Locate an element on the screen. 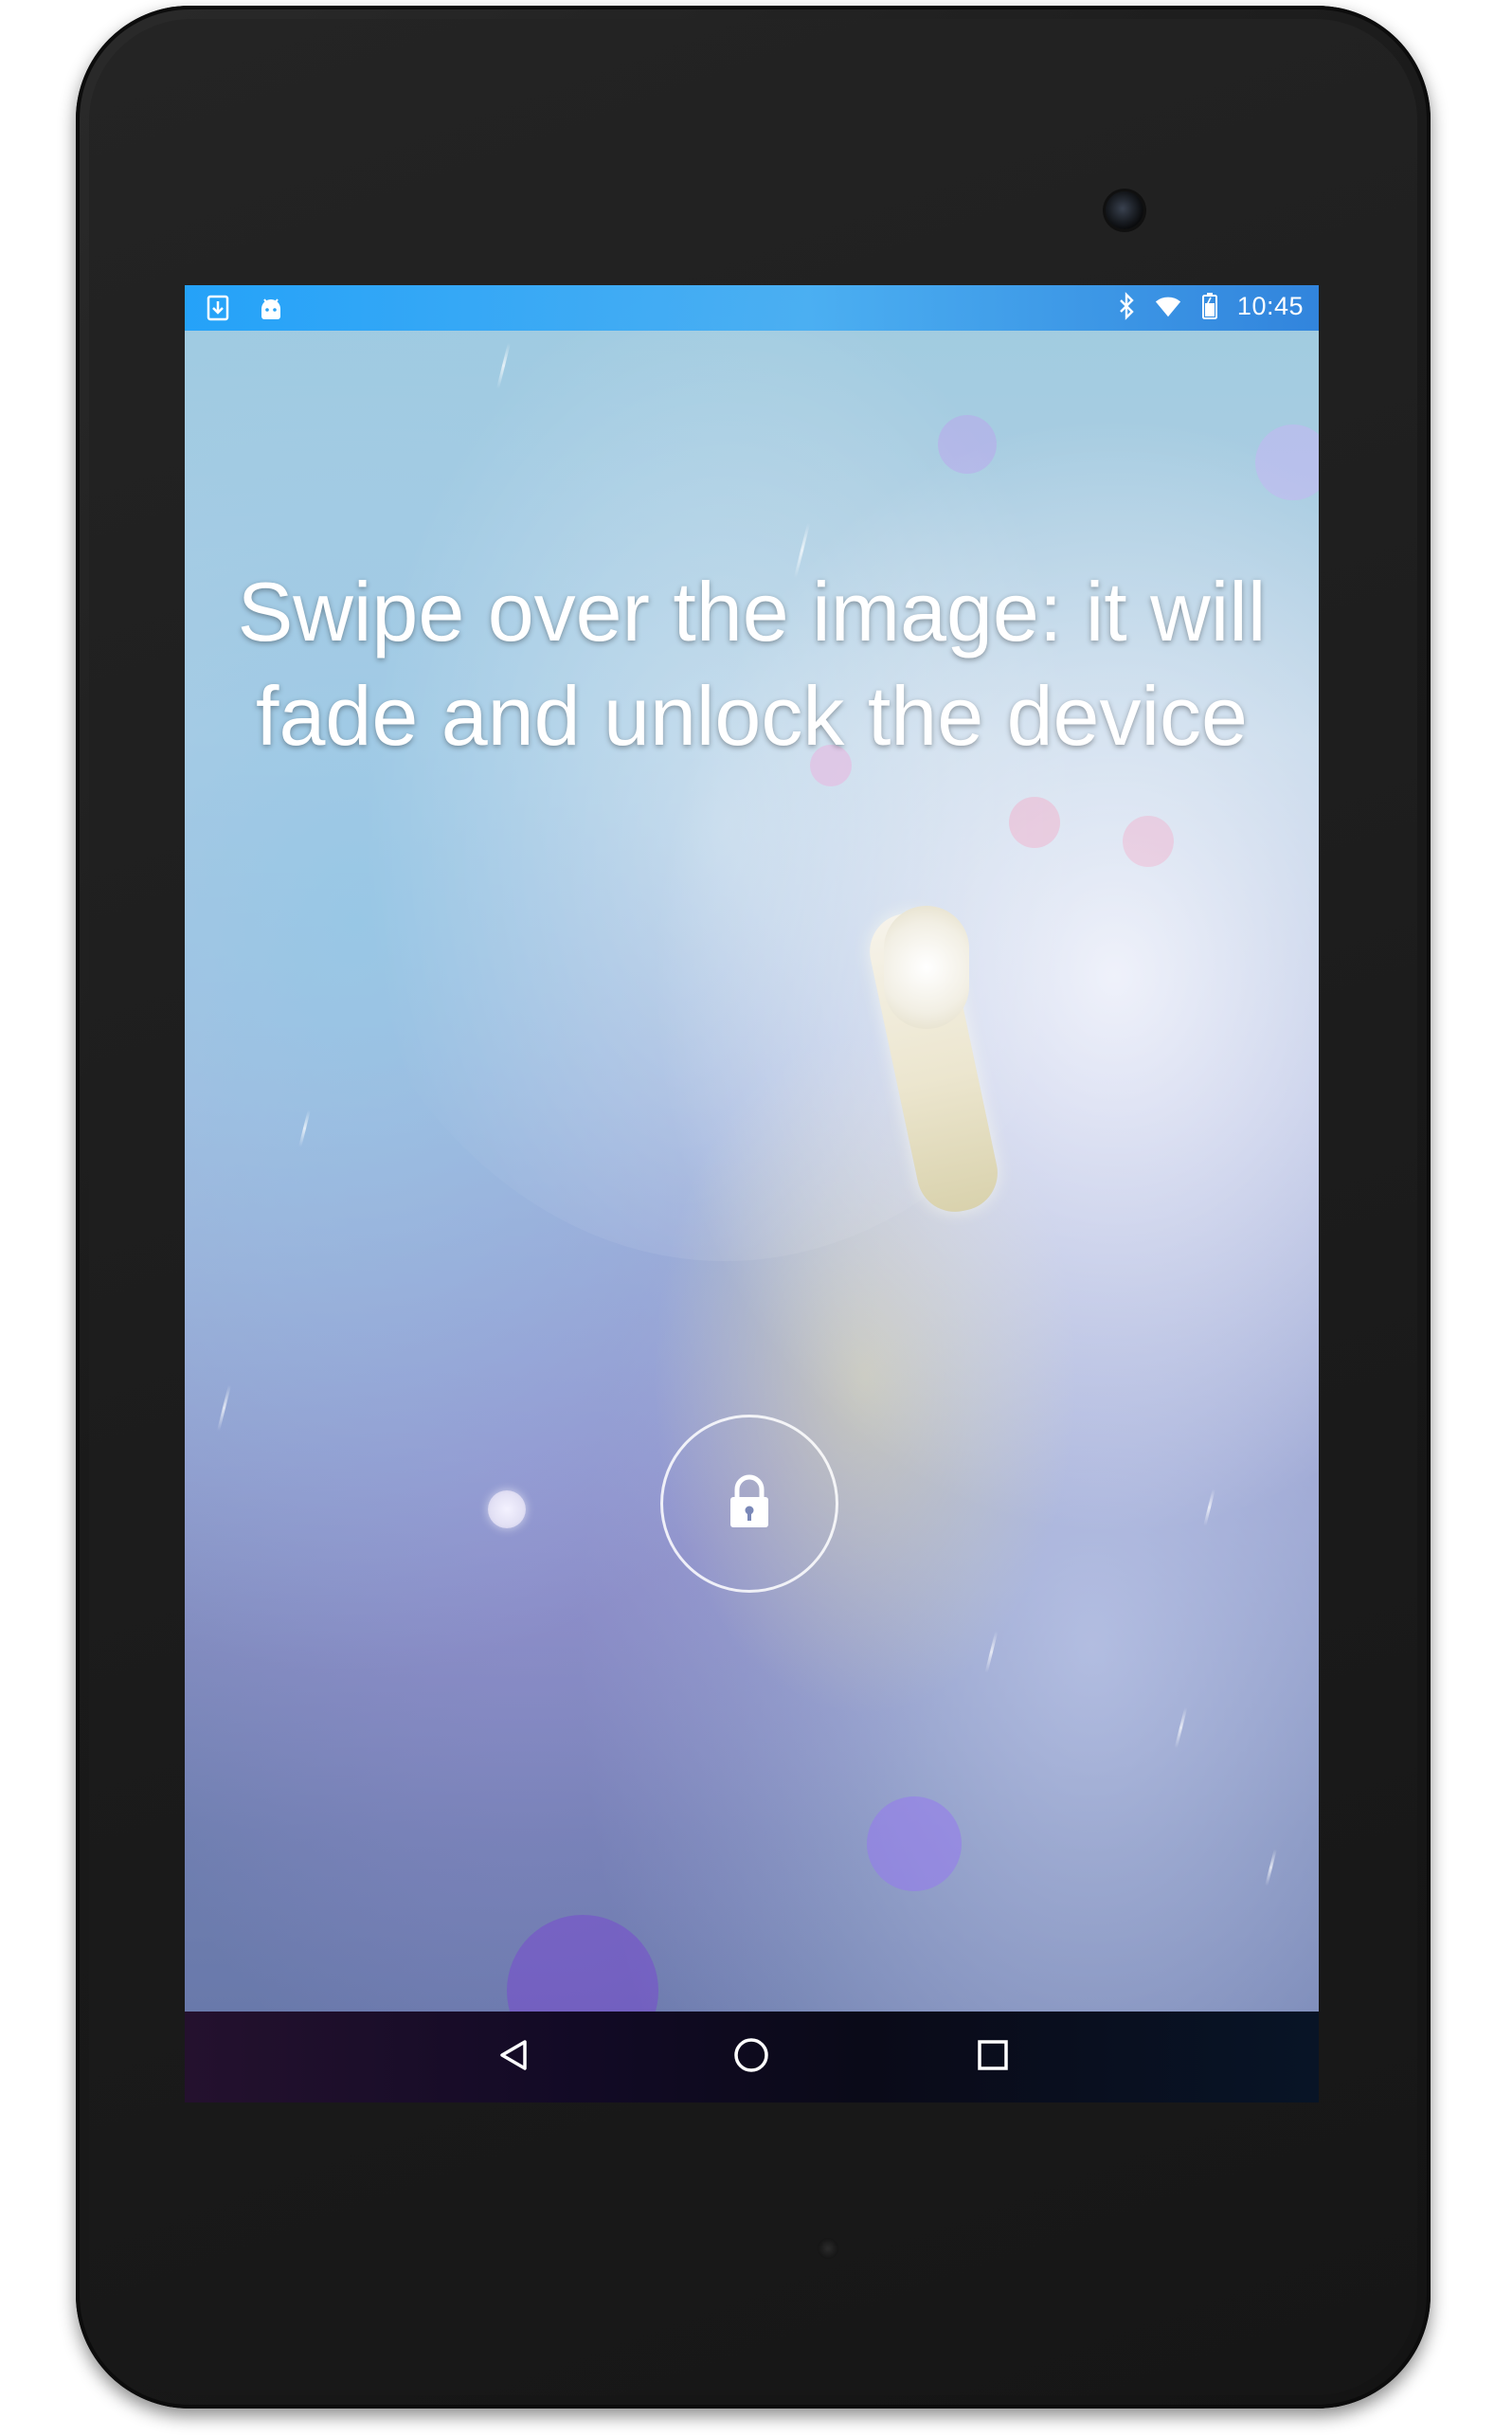  front-camera is located at coordinates (1124, 210).